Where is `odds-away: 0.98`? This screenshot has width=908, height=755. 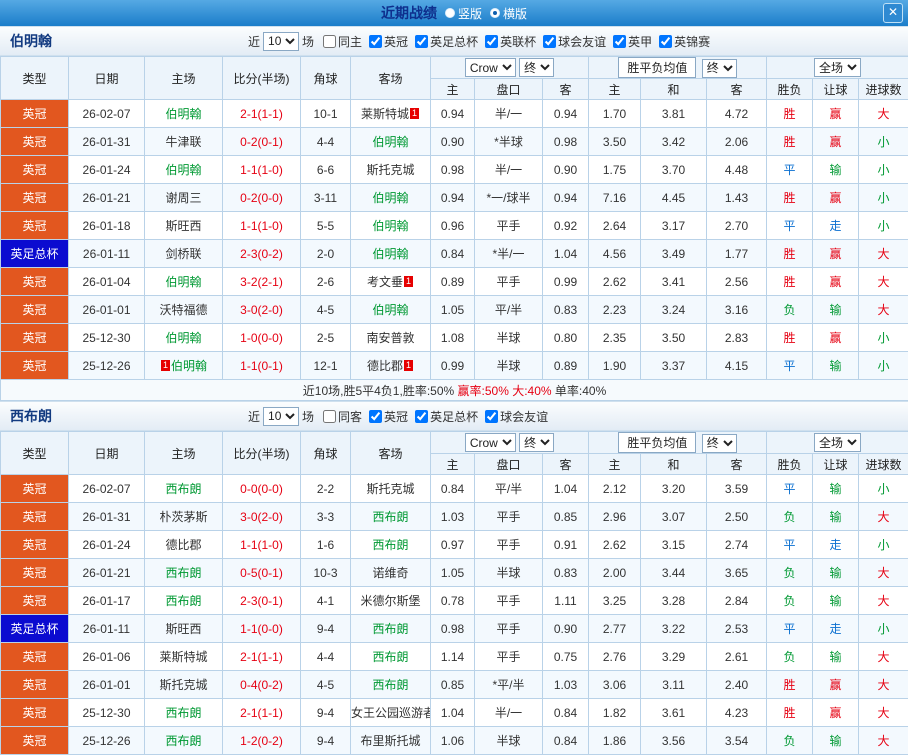
odds-away: 0.98 is located at coordinates (566, 142).